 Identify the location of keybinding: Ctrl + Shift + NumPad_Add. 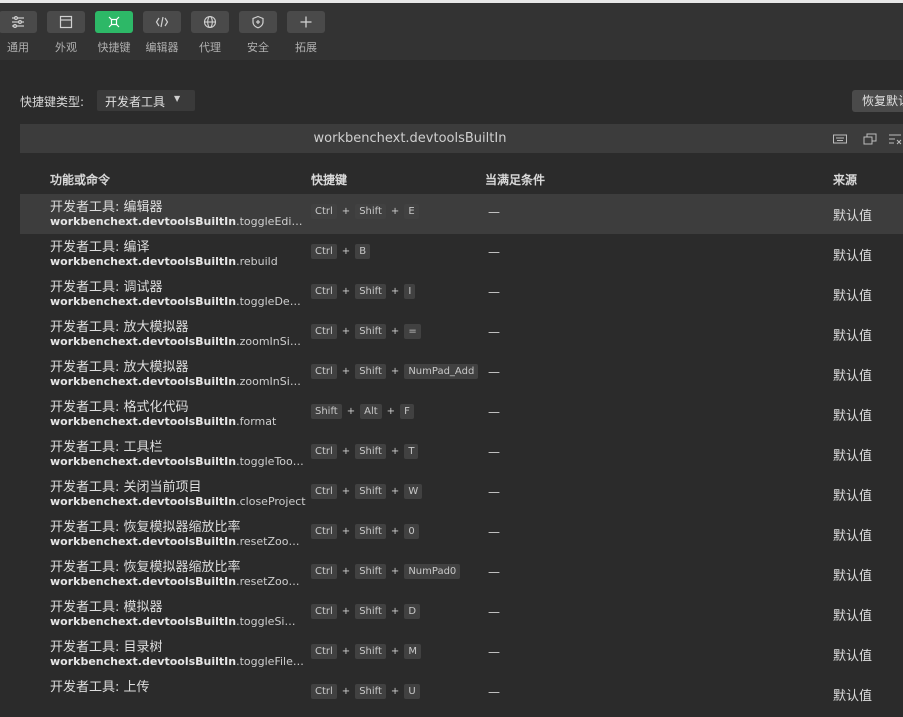
(395, 371).